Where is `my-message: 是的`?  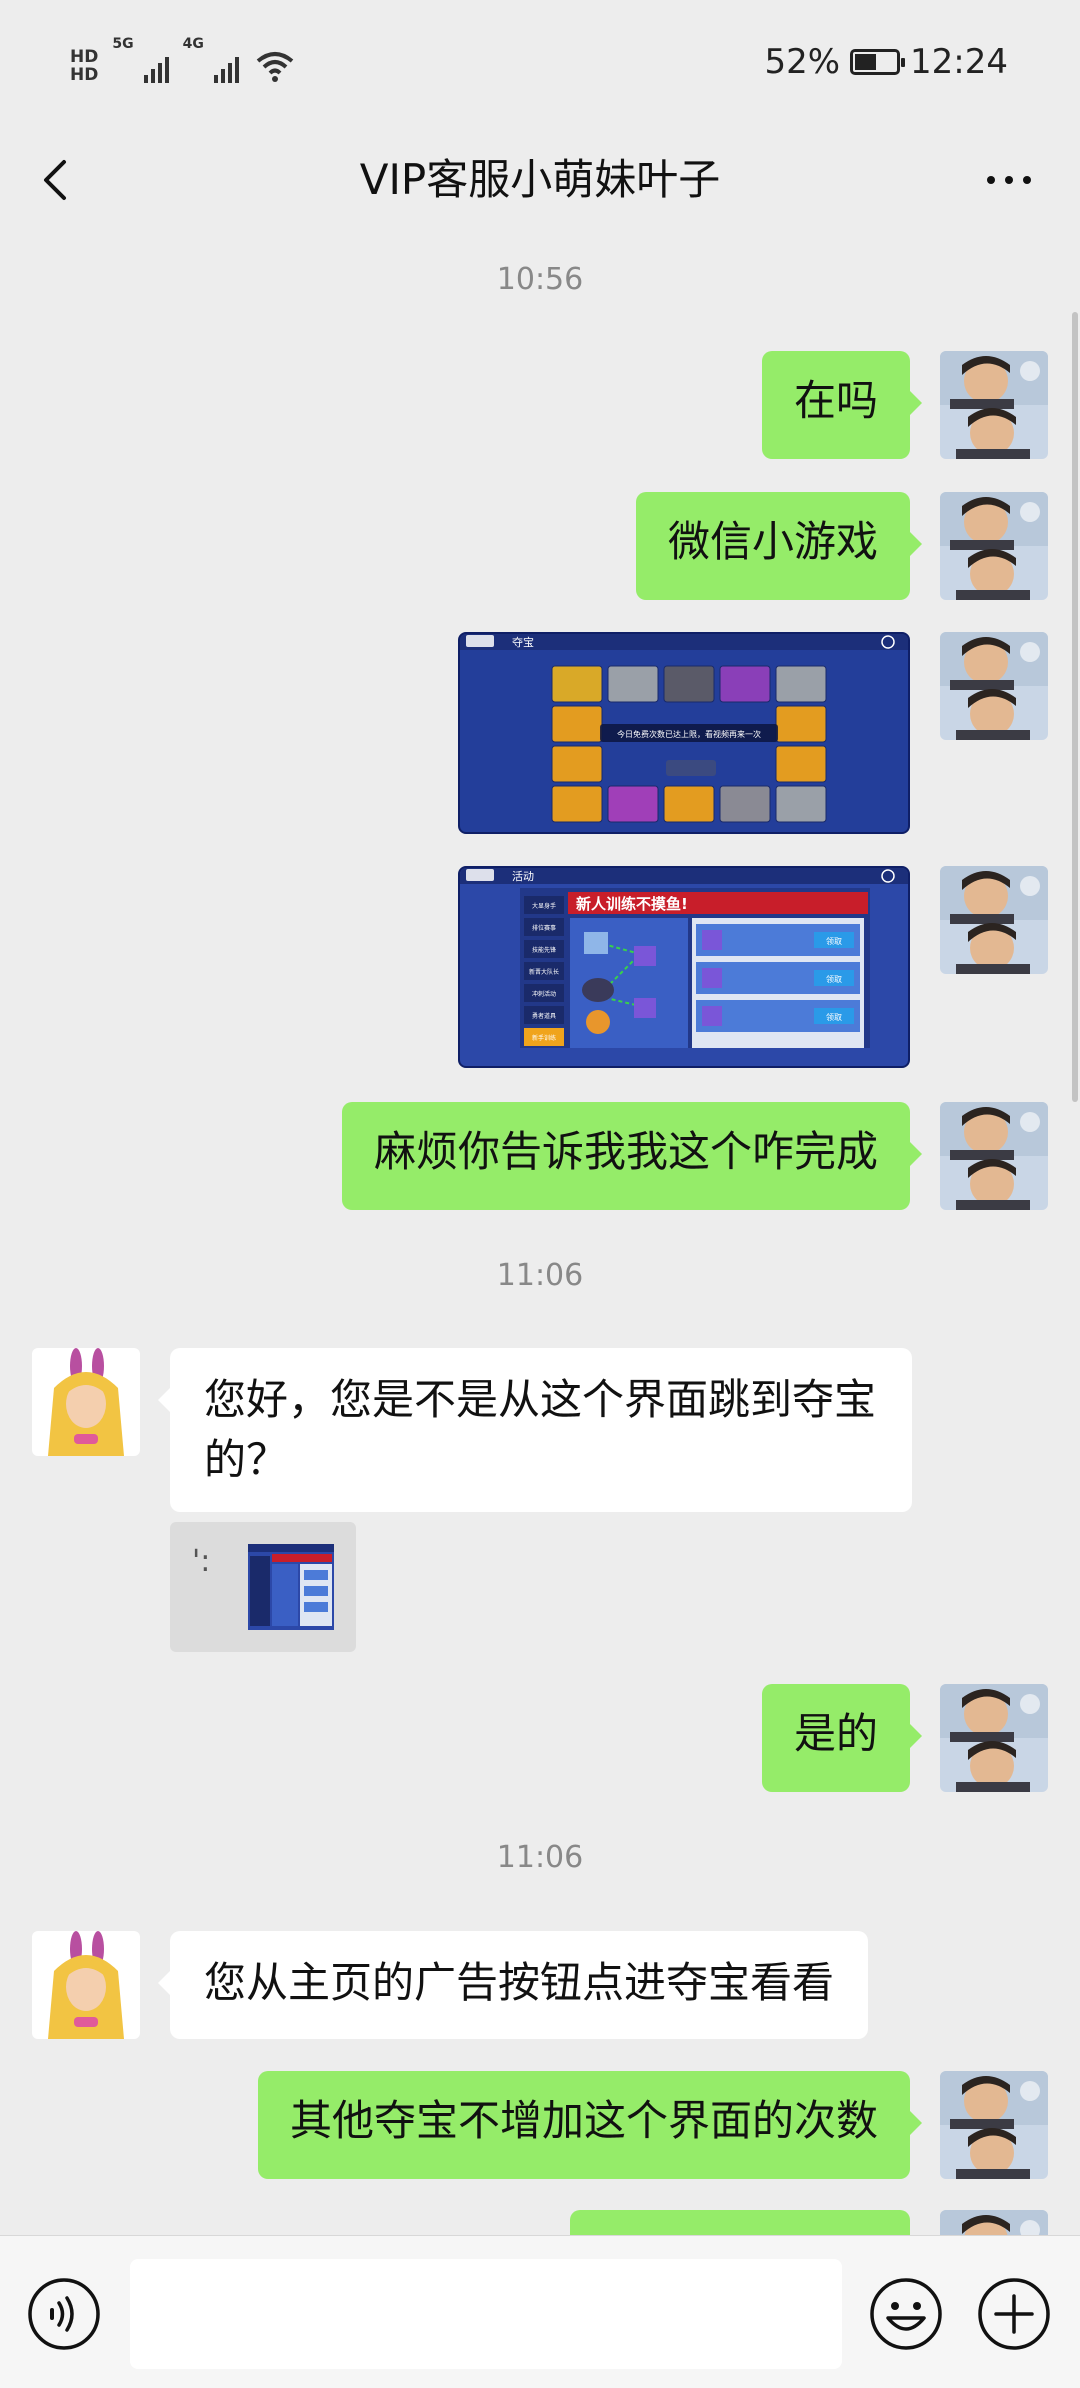
my-message: 是的 is located at coordinates (842, 1738).